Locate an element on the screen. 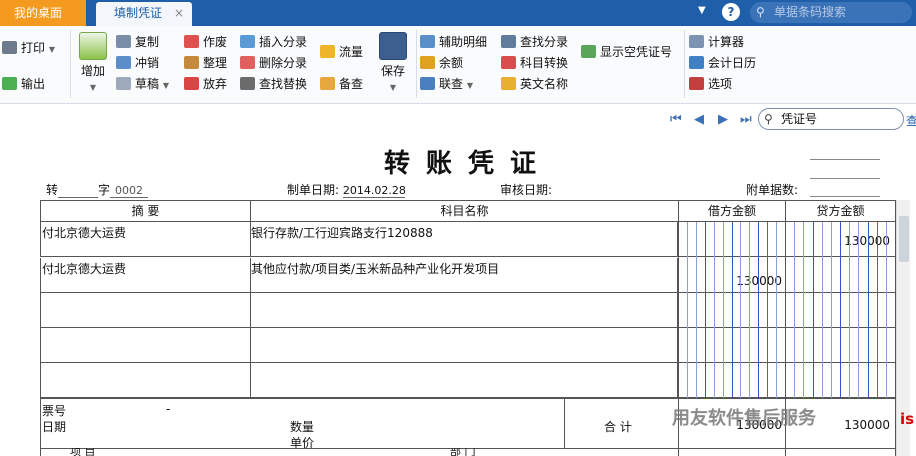 This screenshot has height=456, width=916. date-value: 2014.02.28 is located at coordinates (374, 191).